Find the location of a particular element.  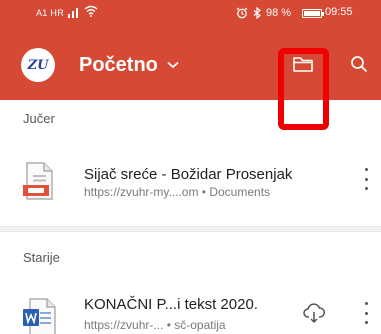

search-button is located at coordinates (359, 64).